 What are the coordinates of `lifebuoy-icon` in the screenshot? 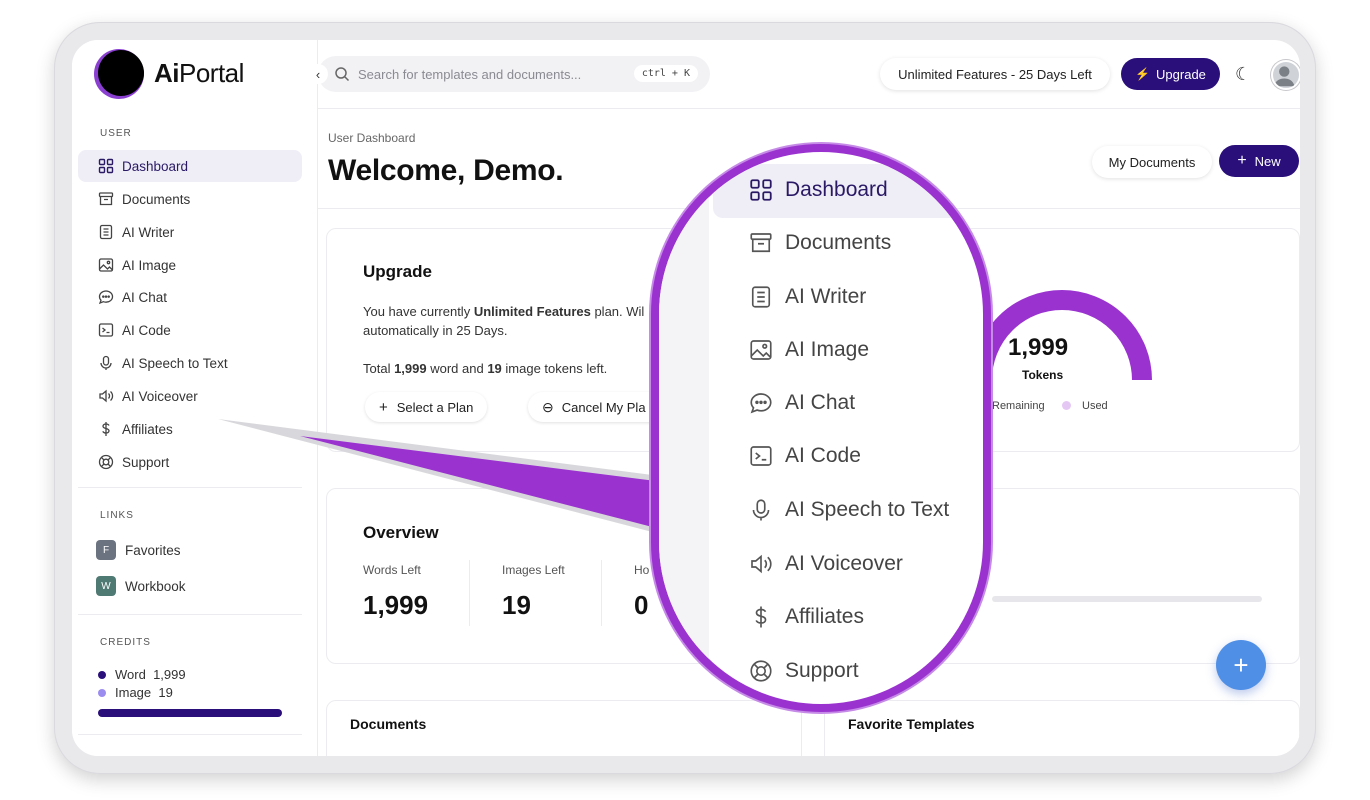 It's located at (761, 671).